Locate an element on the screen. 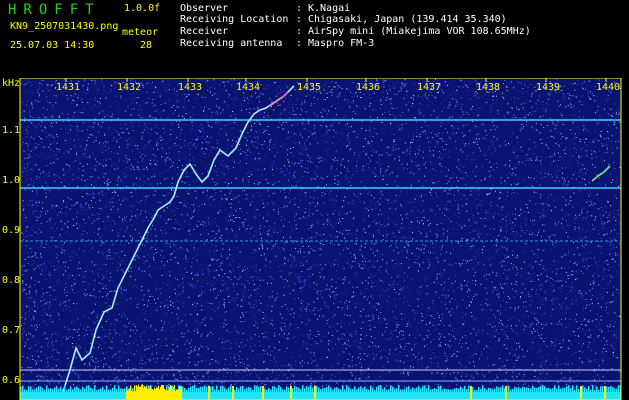 The width and height of the screenshot is (629, 400). detection-count: 28 is located at coordinates (146, 45).